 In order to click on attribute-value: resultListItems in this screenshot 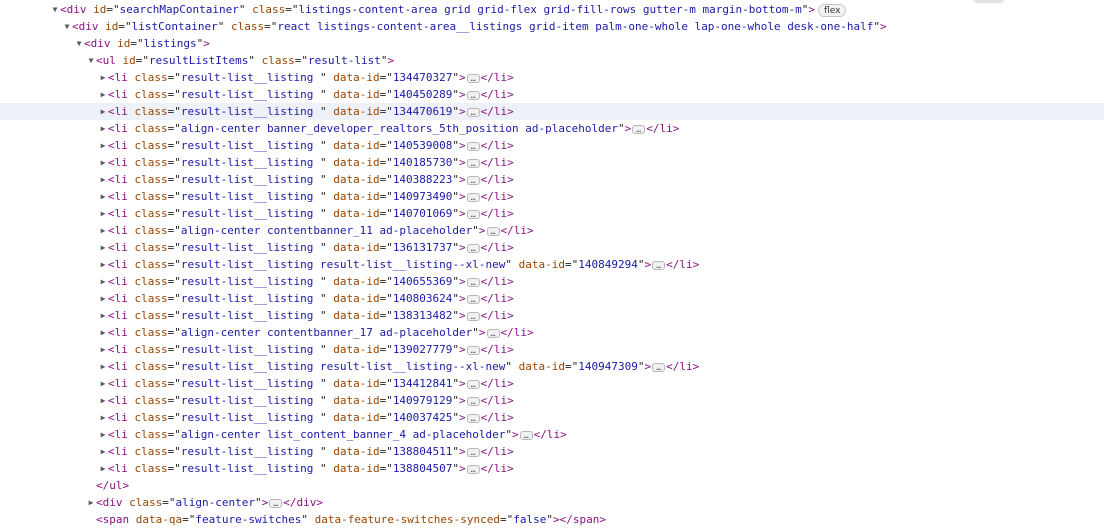, I will do `click(198, 60)`.